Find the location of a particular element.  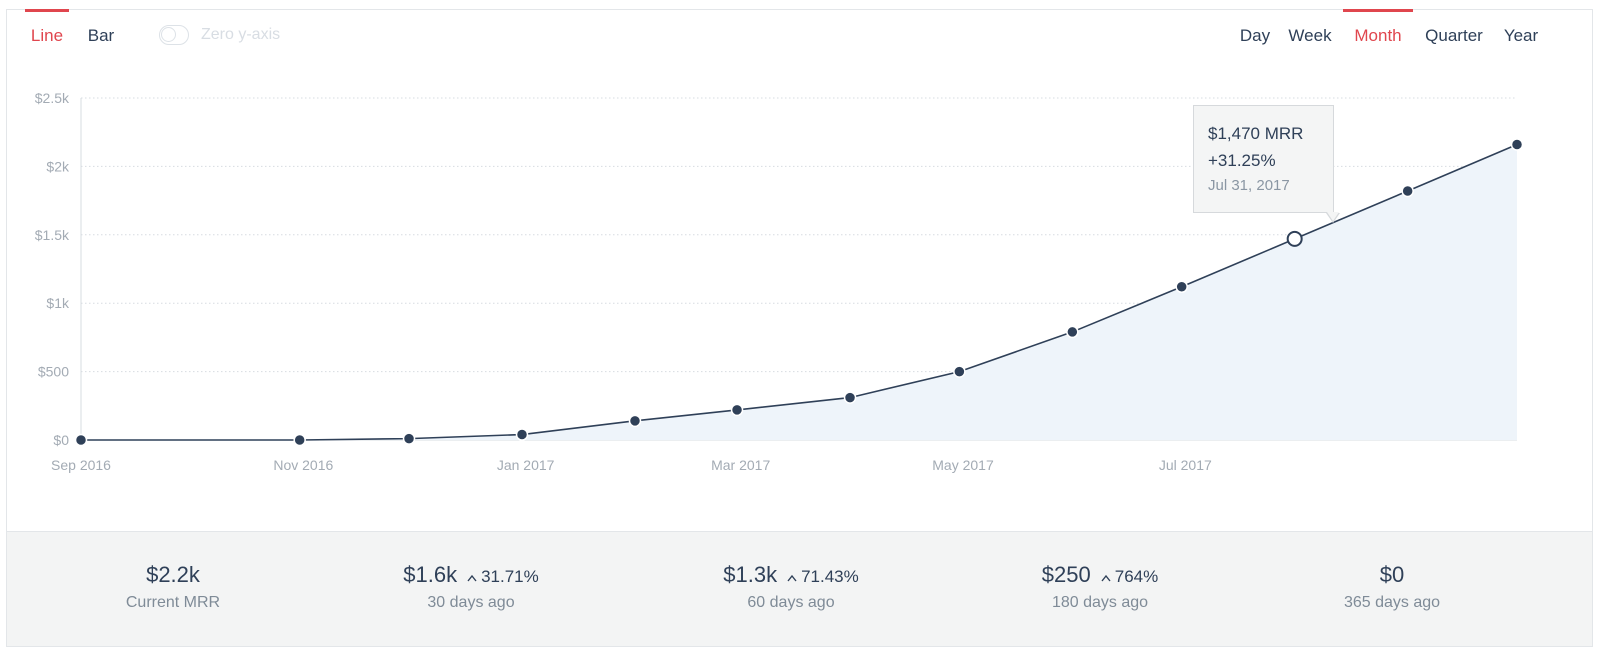

x-tick-label: May 2017 is located at coordinates (963, 465).